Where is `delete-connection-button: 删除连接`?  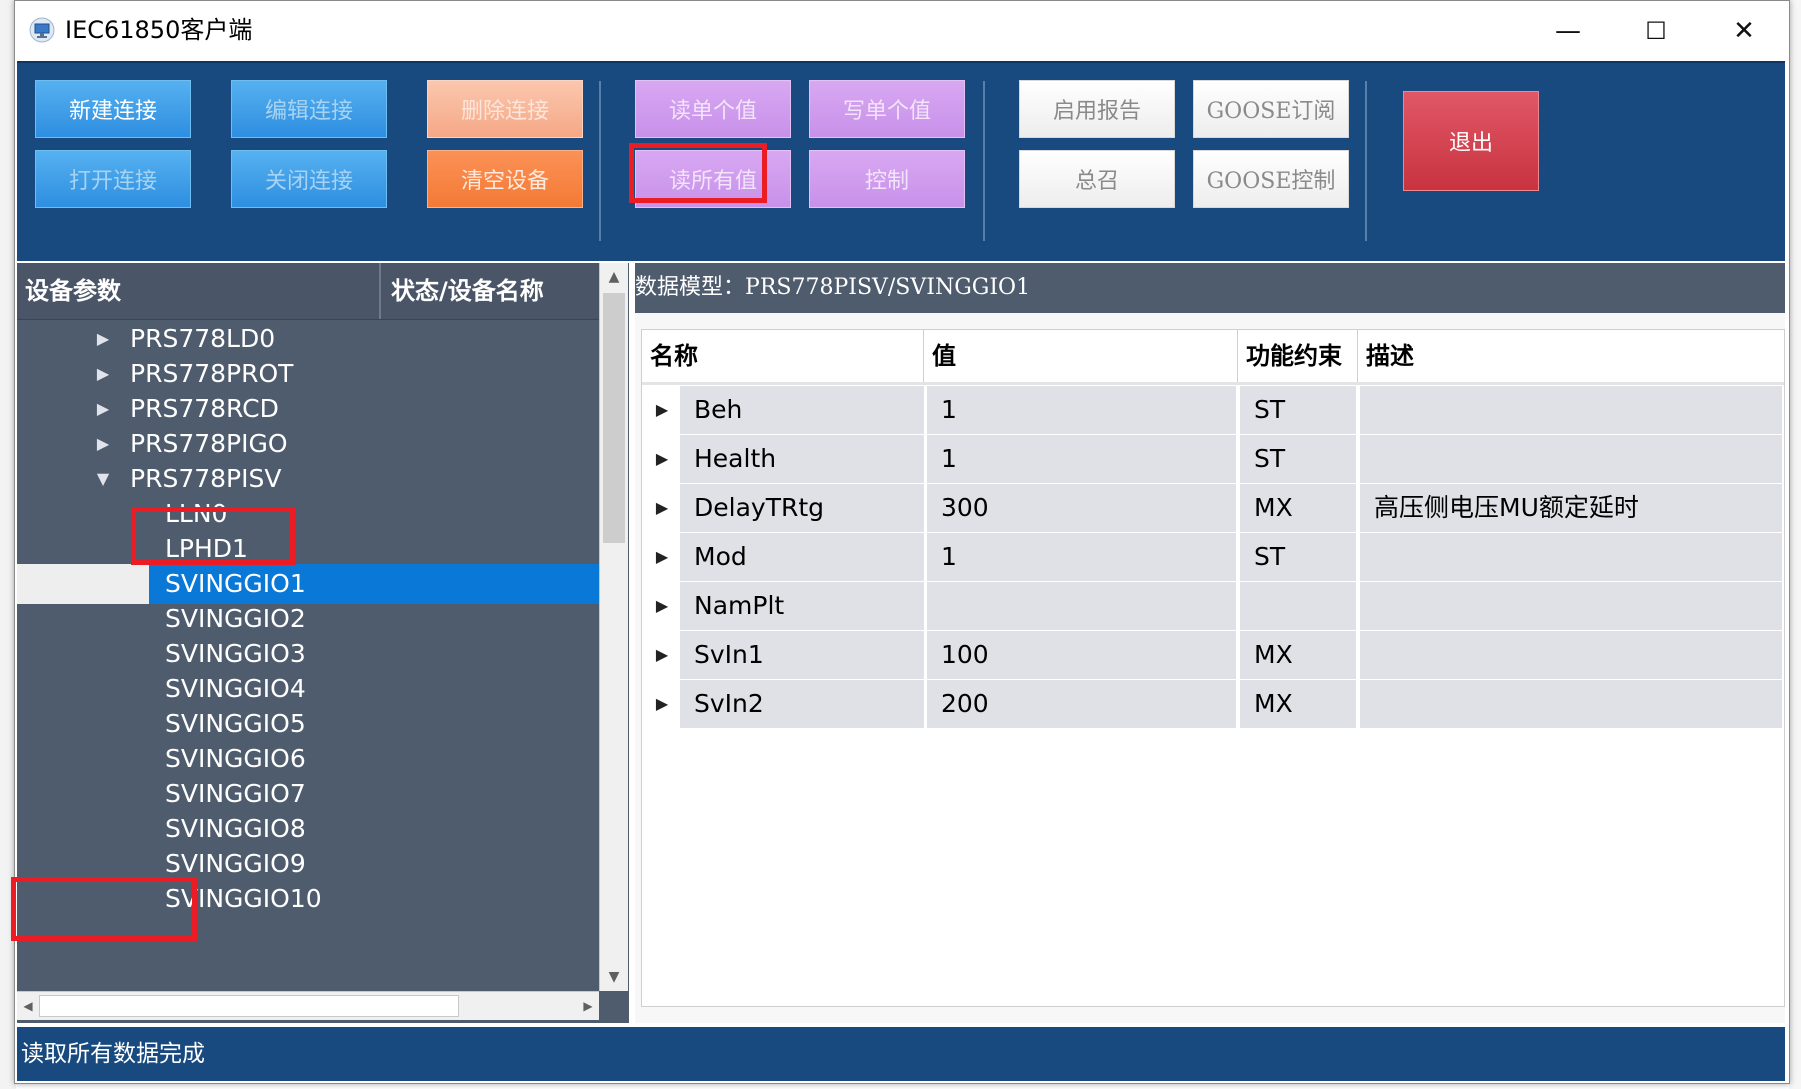 delete-connection-button: 删除连接 is located at coordinates (505, 109).